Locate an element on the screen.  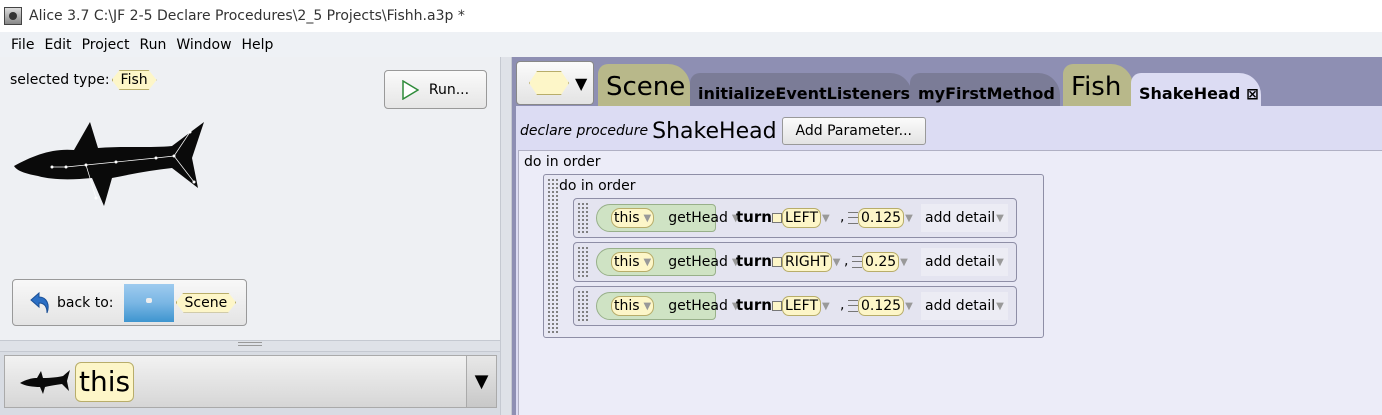
menu-window: Window is located at coordinates (203, 45).